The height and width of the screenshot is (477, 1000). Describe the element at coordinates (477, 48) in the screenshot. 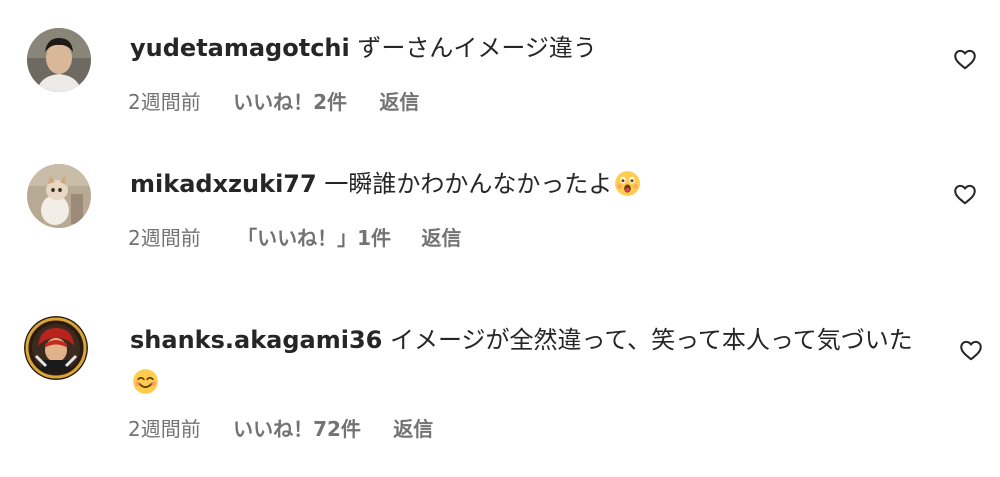

I see `comment-text: ずーさんイメージ違う` at that location.